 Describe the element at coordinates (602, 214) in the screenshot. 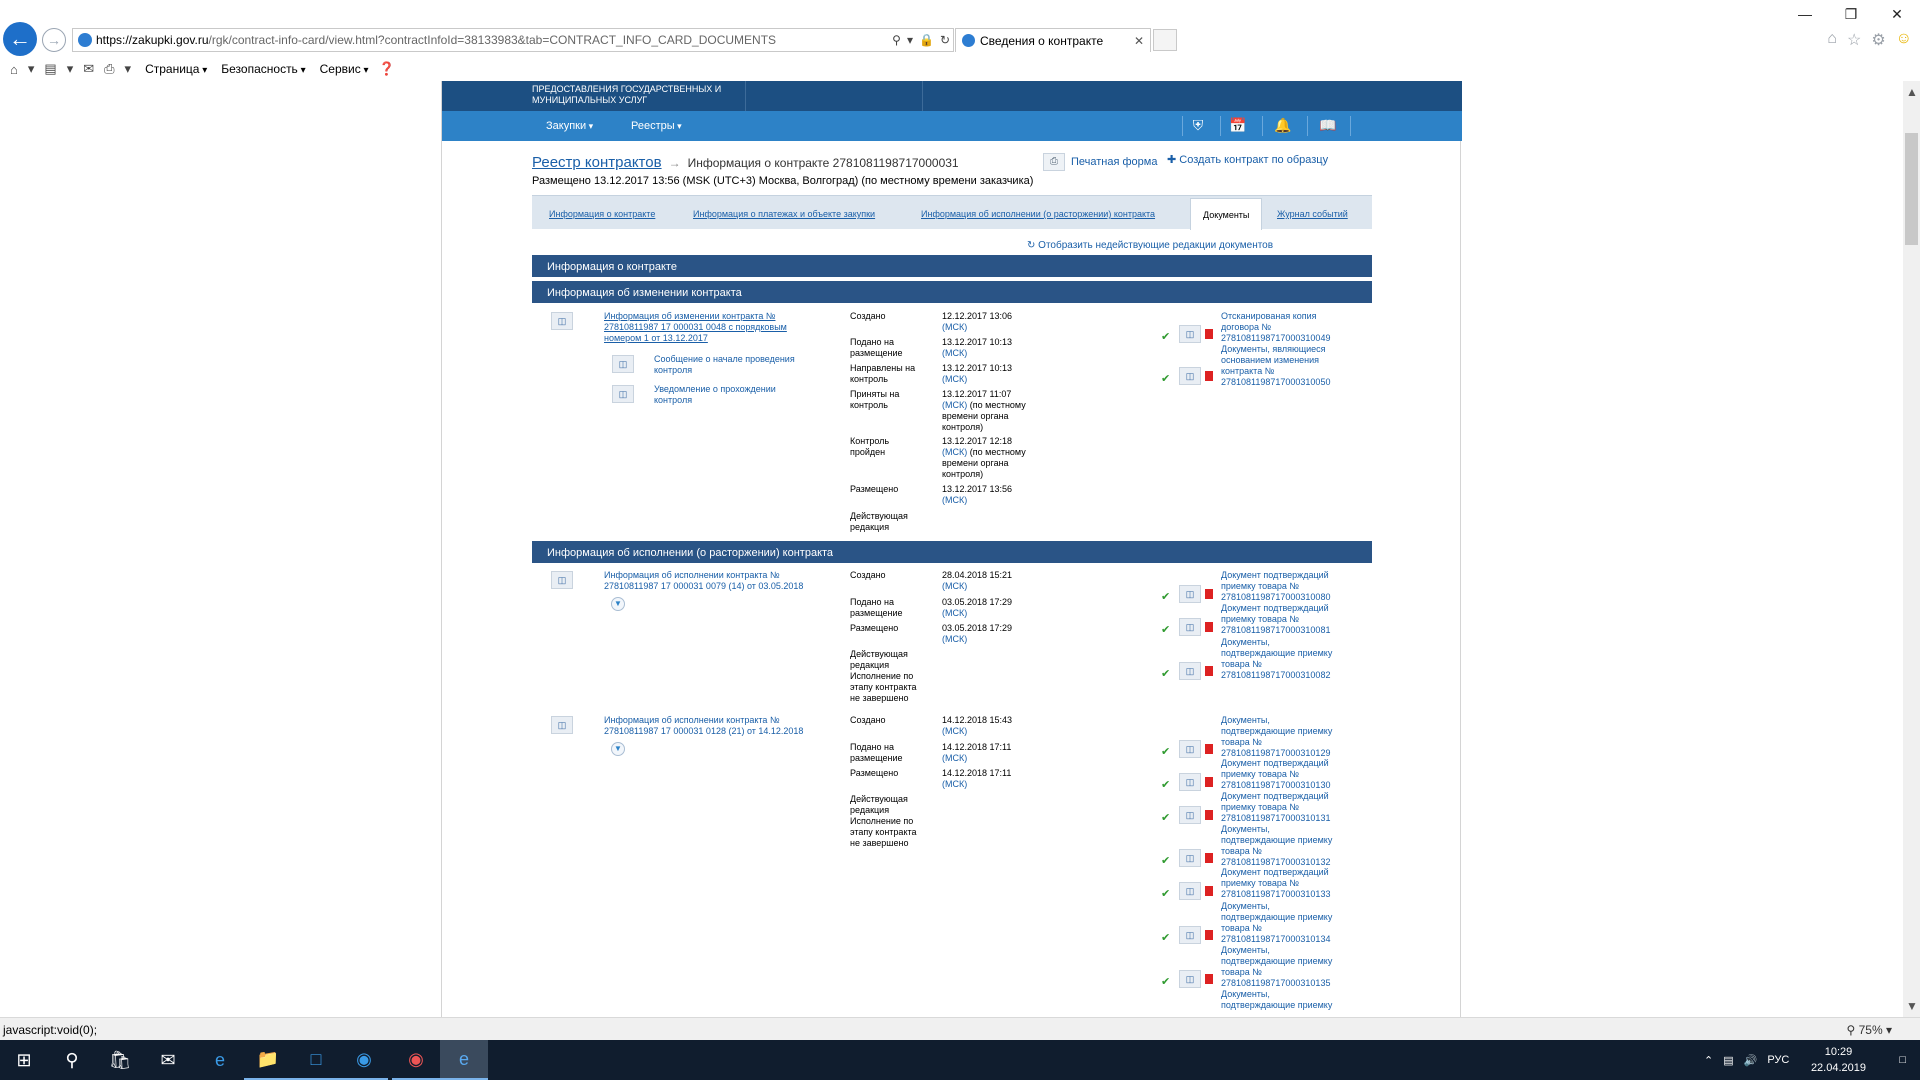

I see `tab-contract-info: Информация о контракте` at that location.